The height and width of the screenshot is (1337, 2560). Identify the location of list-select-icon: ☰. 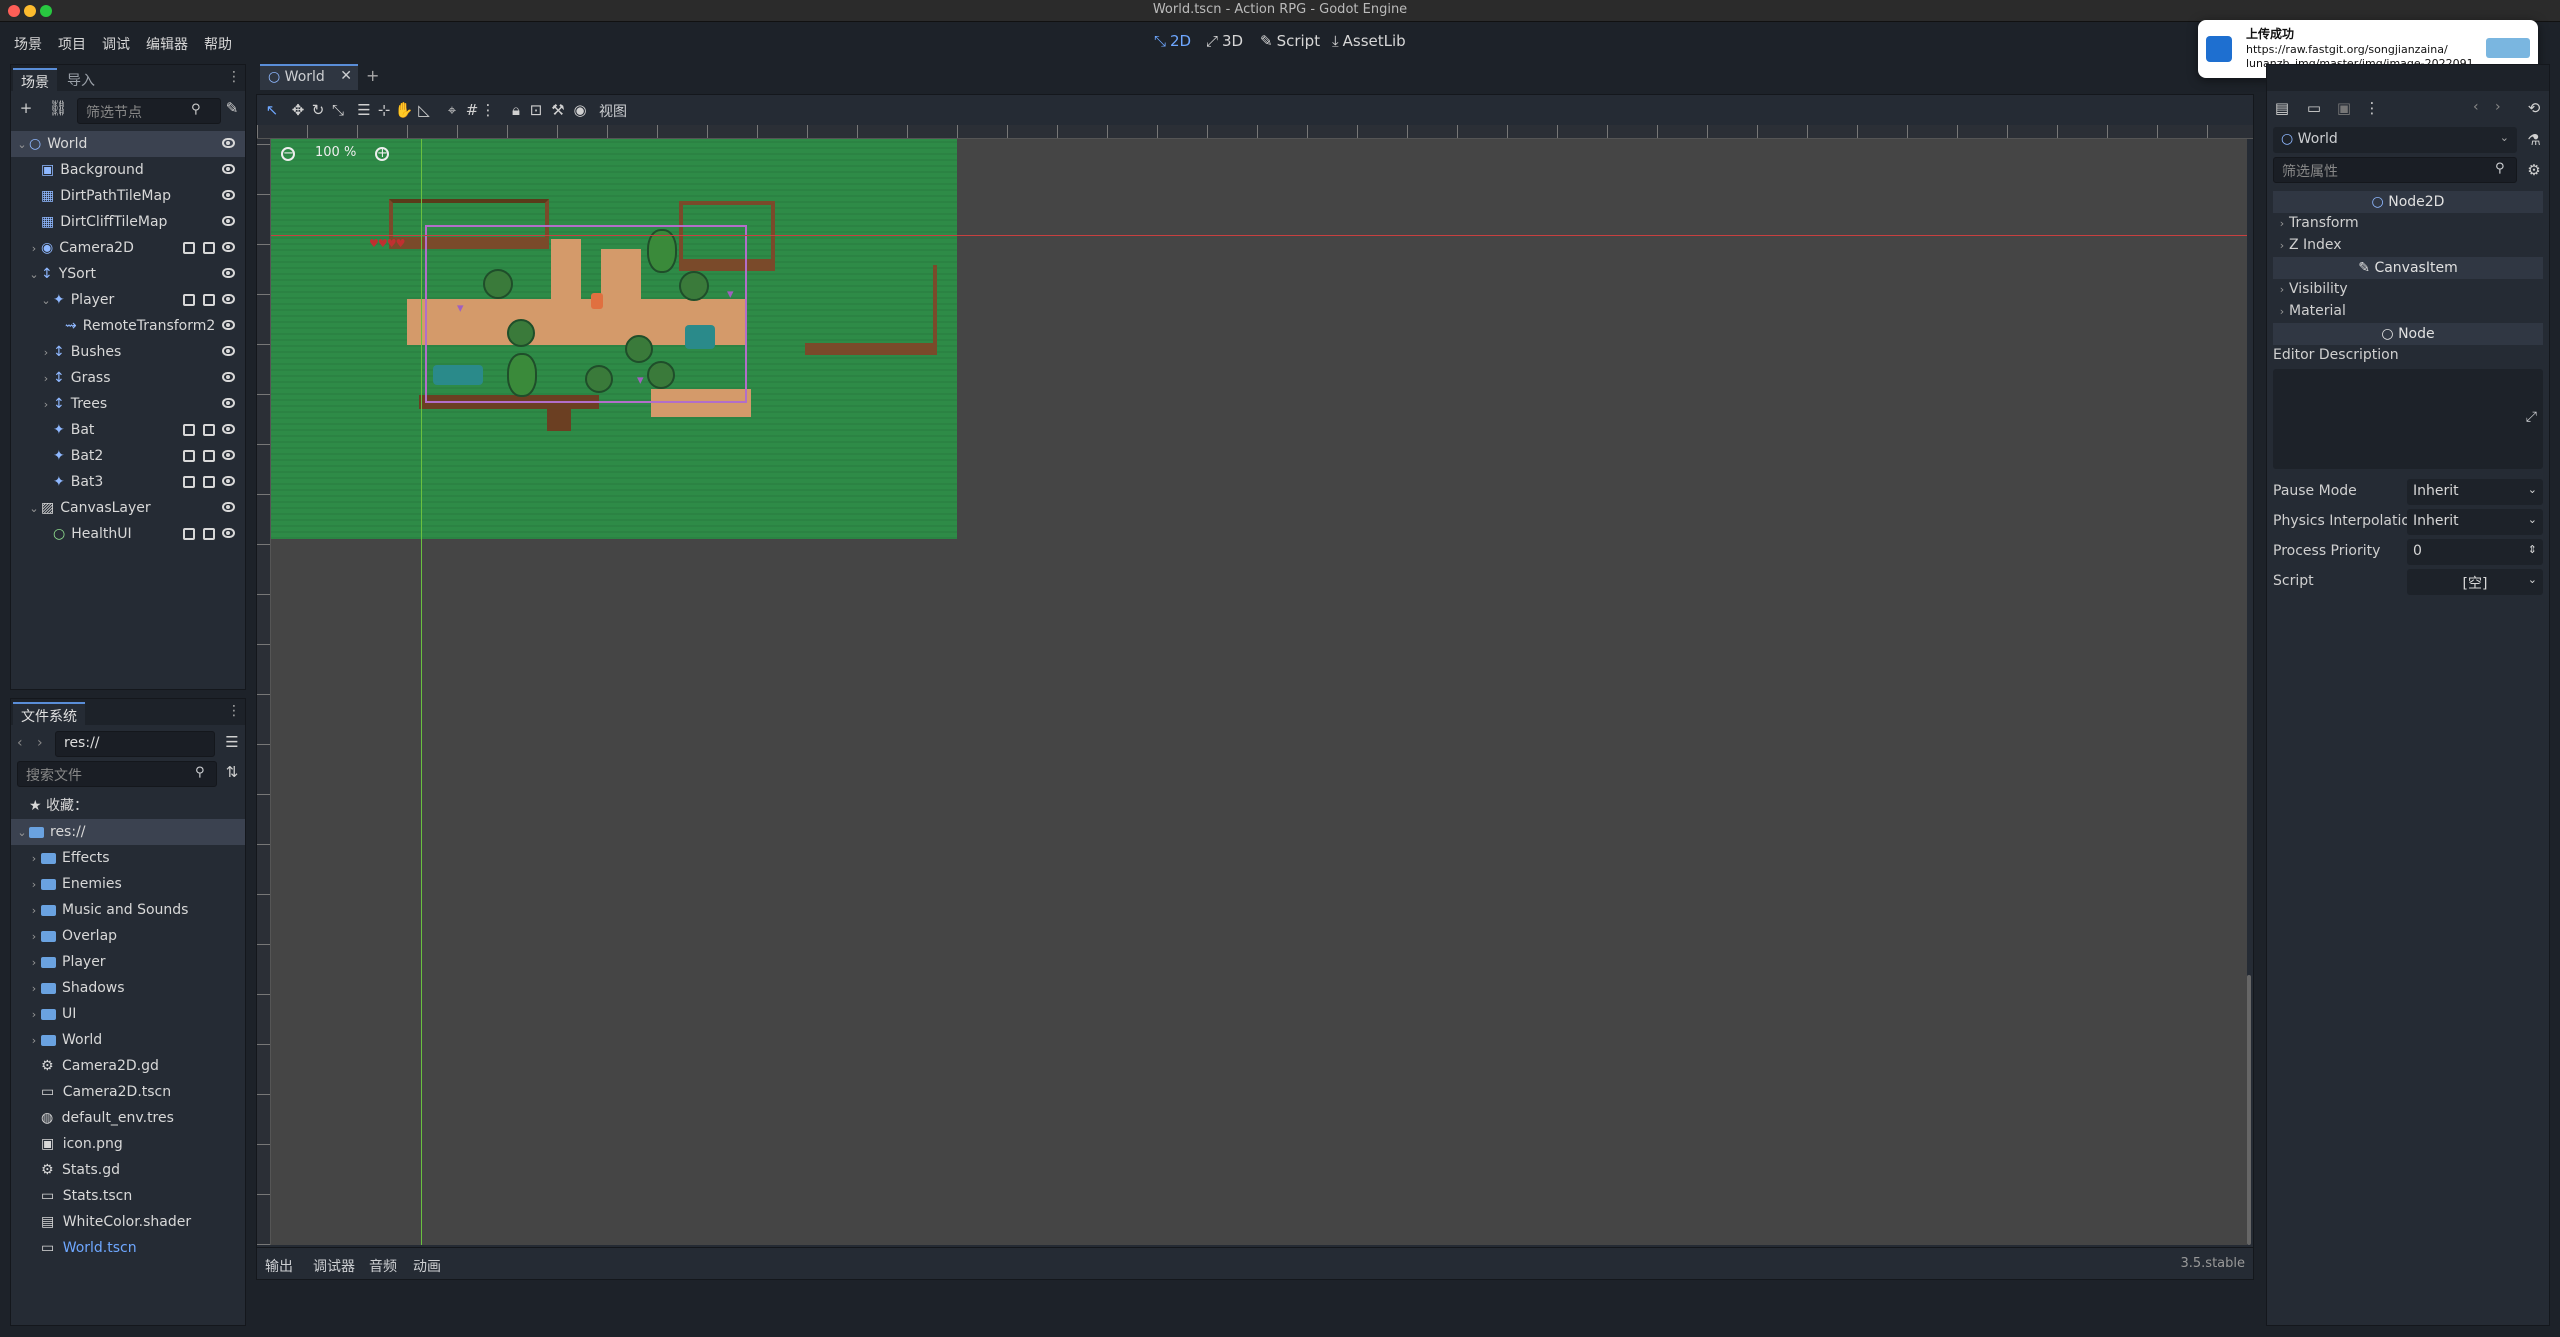
(364, 110).